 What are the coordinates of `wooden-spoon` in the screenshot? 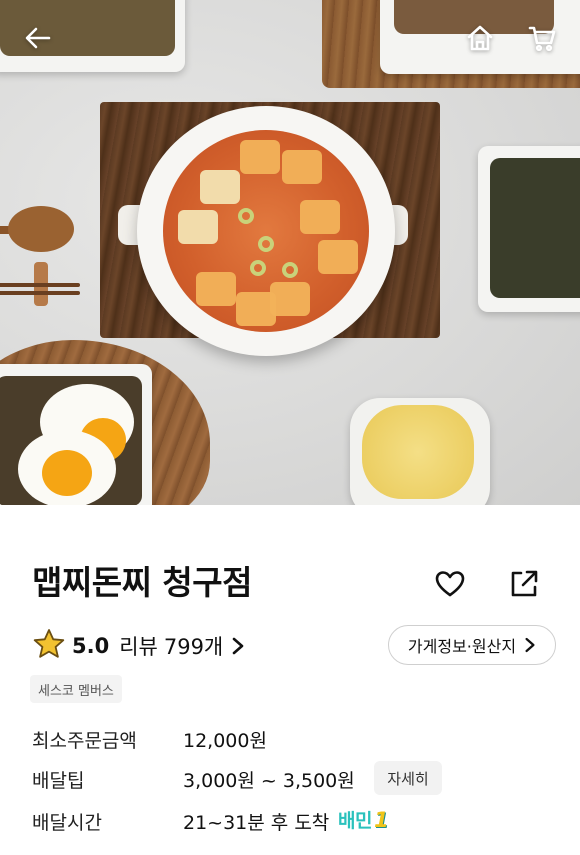 It's located at (41, 229).